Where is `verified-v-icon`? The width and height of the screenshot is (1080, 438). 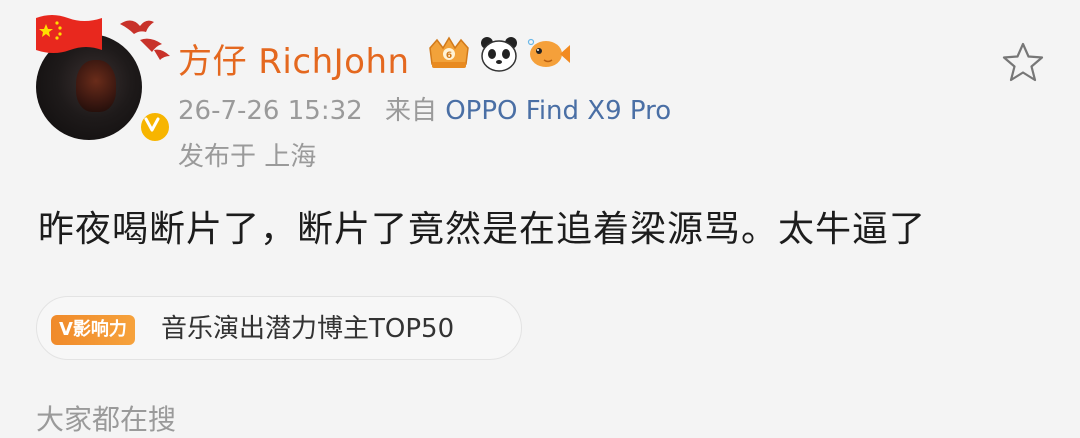
verified-v-icon is located at coordinates (155, 127).